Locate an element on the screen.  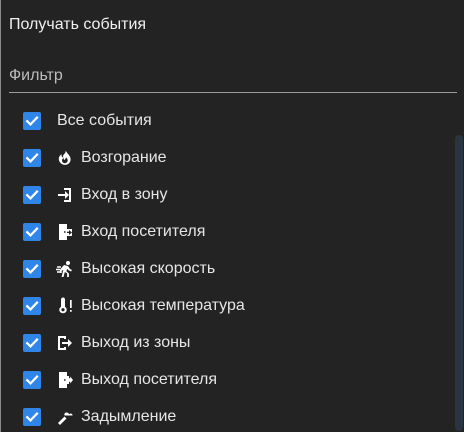
door-exit-icon is located at coordinates (65, 380).